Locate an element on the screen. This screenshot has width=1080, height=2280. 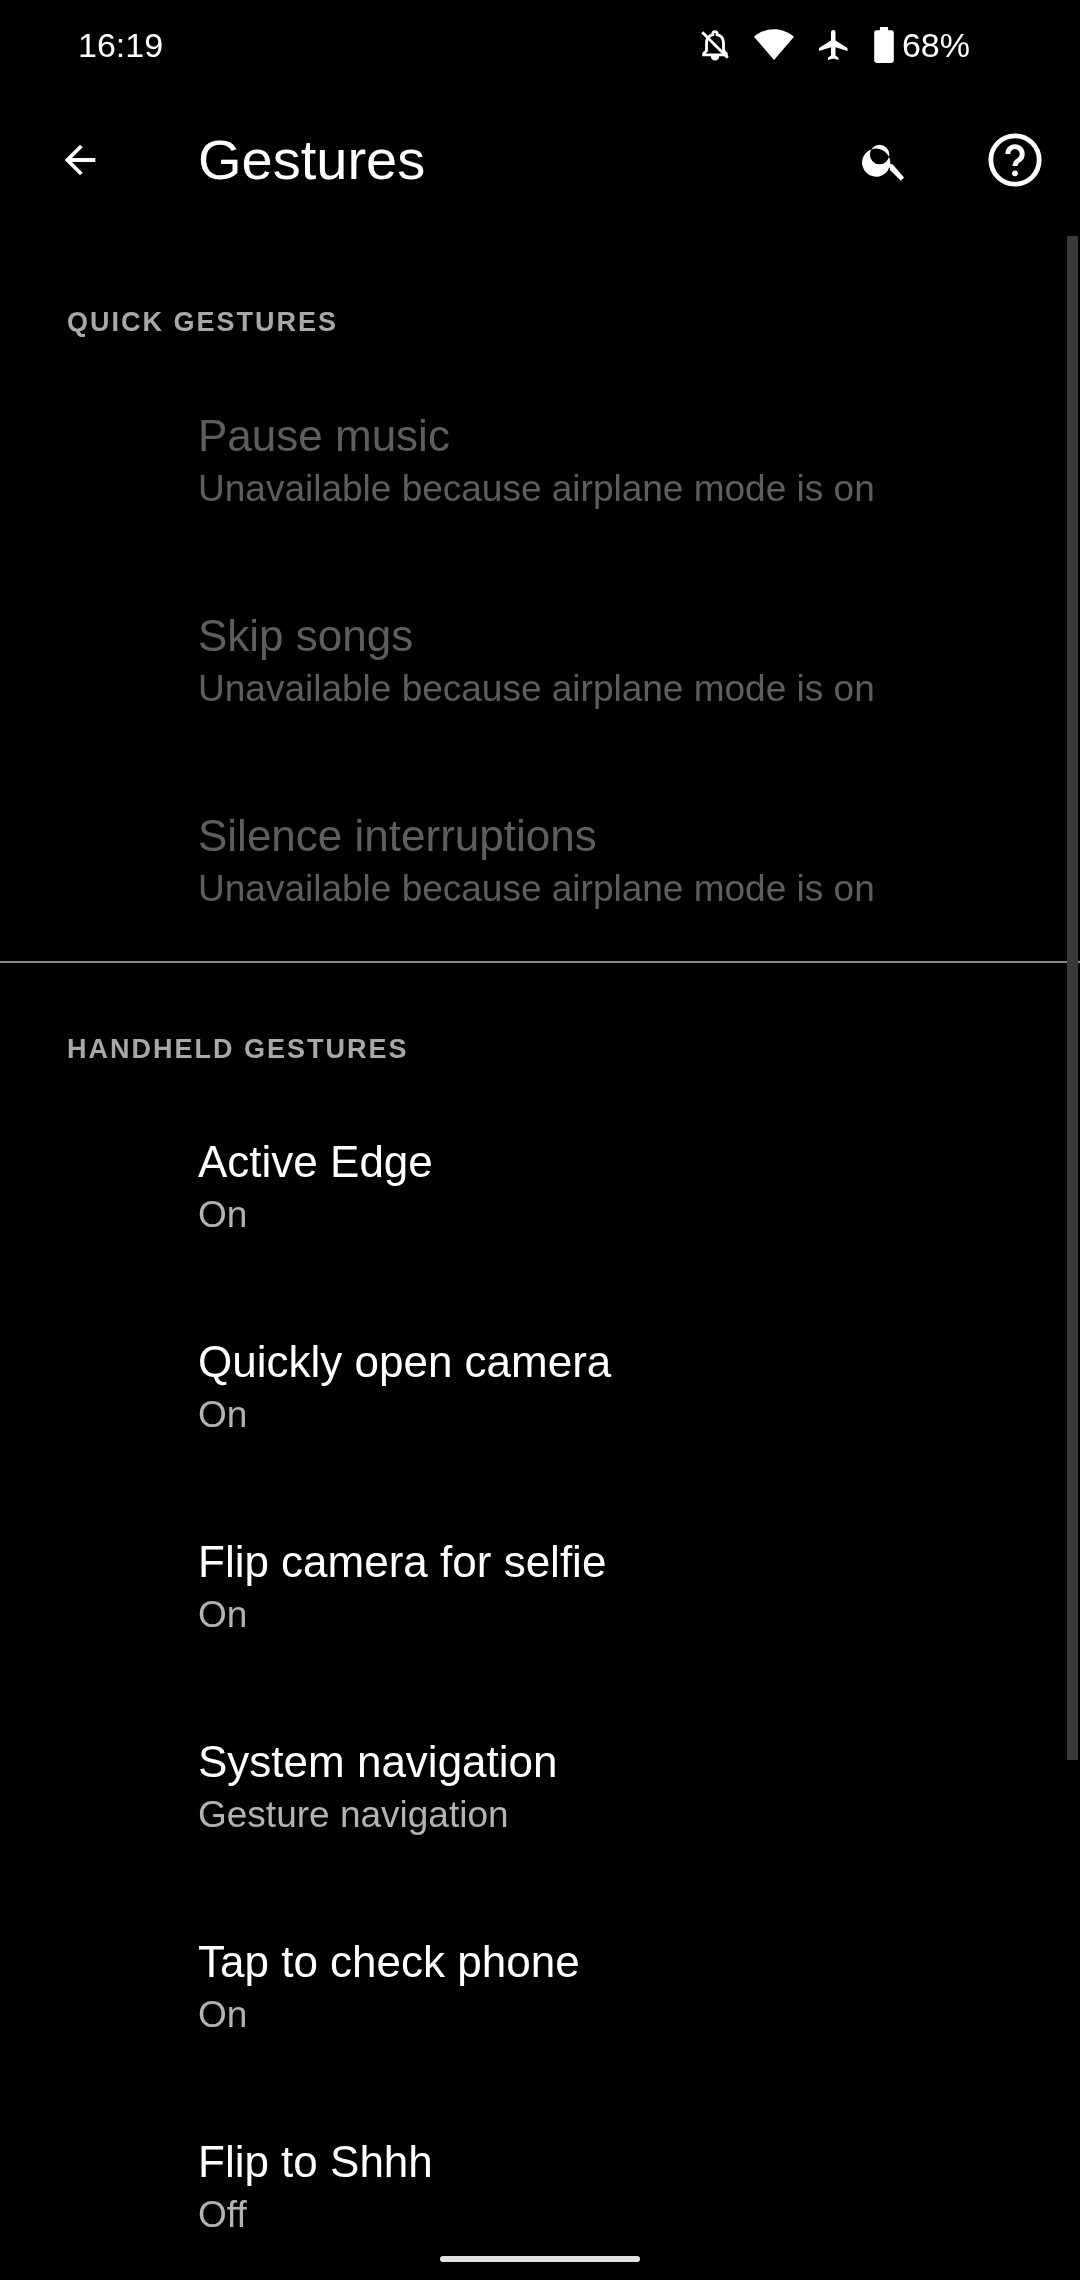
section-header: QUICK GESTURES is located at coordinates (203, 322).